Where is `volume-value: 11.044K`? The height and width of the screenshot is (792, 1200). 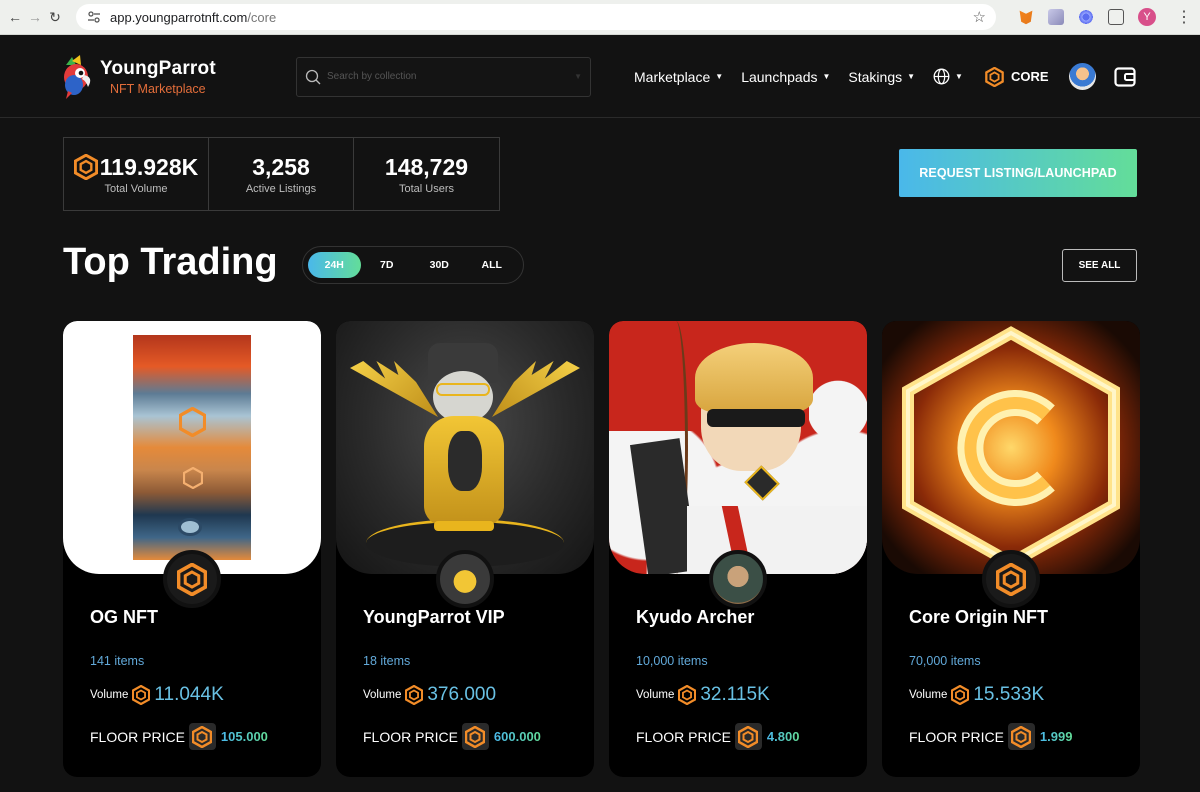 volume-value: 11.044K is located at coordinates (189, 694).